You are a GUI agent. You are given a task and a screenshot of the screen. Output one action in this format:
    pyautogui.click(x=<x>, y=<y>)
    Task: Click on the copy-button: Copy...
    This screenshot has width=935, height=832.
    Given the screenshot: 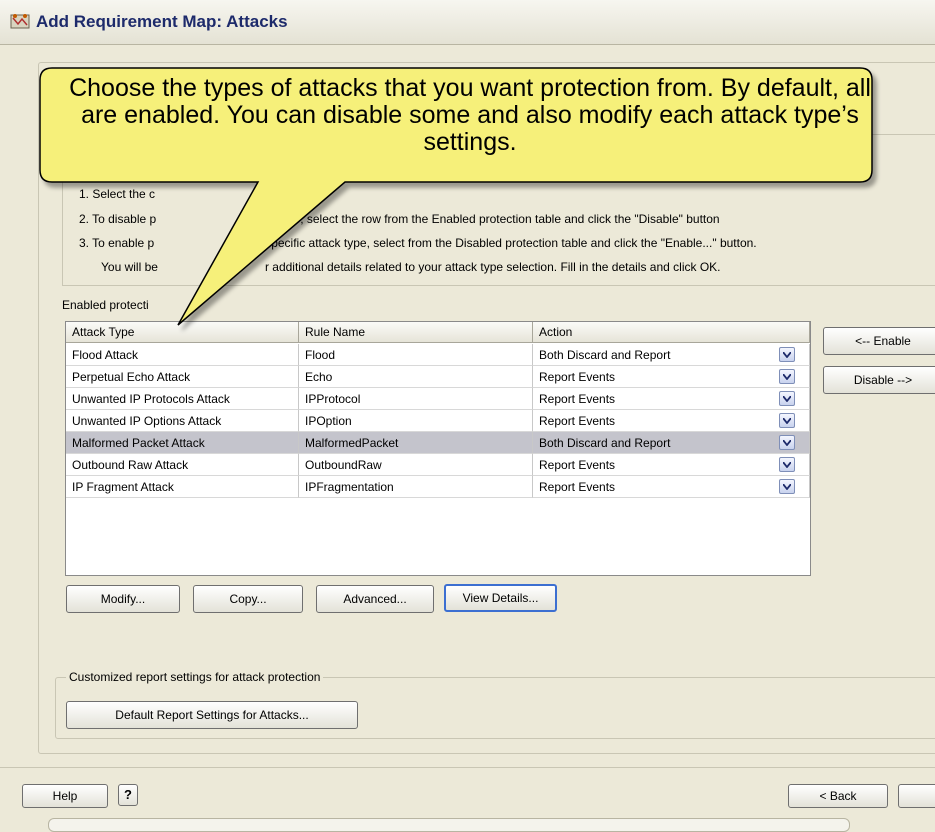 What is the action you would take?
    pyautogui.click(x=248, y=599)
    